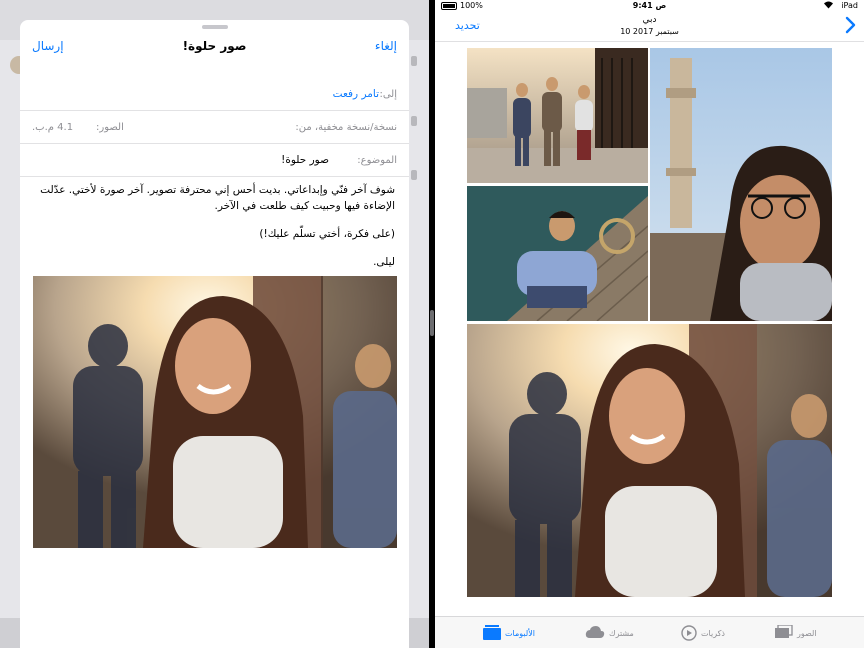  I want to click on tab-label: مشترك, so click(621, 633).